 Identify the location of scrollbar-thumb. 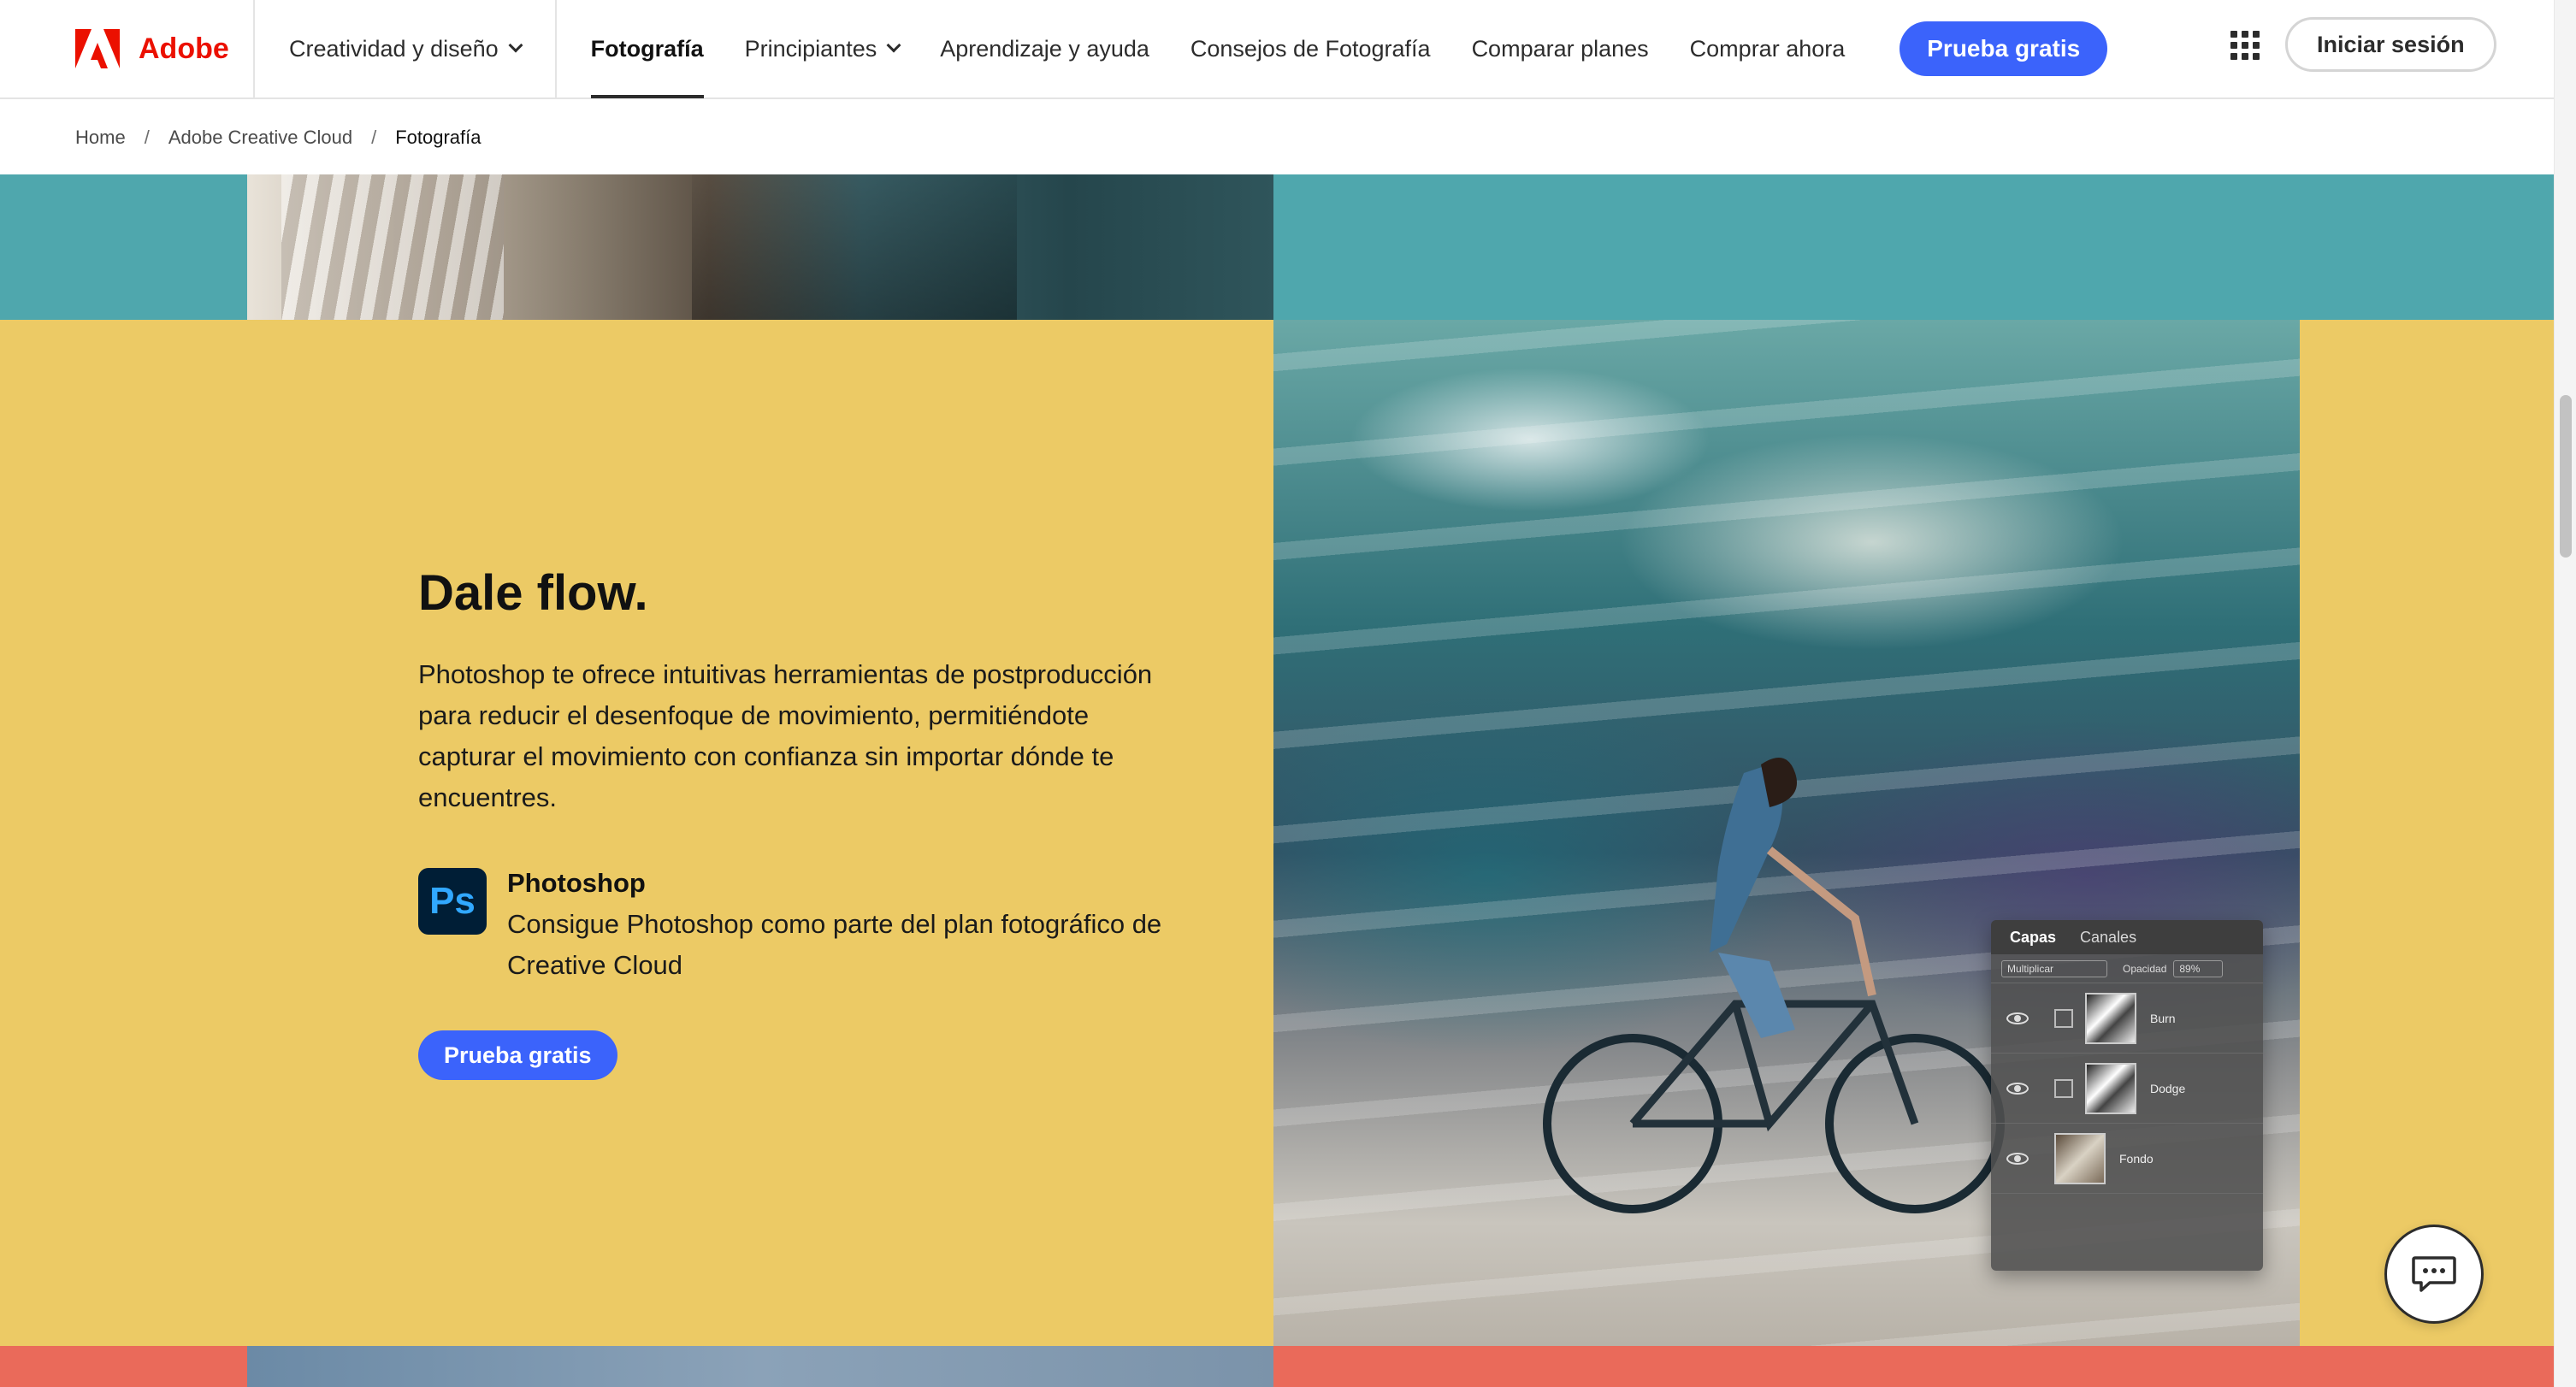
(2566, 476).